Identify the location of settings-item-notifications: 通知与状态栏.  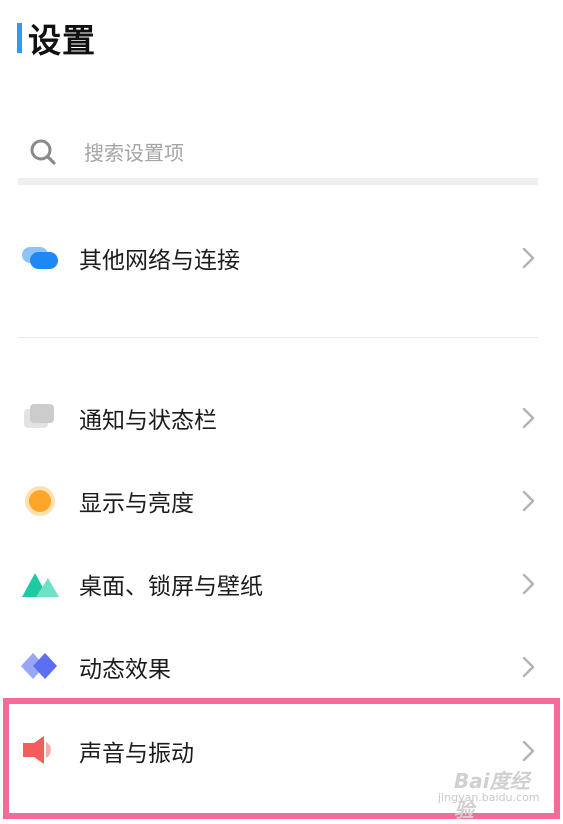
(281, 418).